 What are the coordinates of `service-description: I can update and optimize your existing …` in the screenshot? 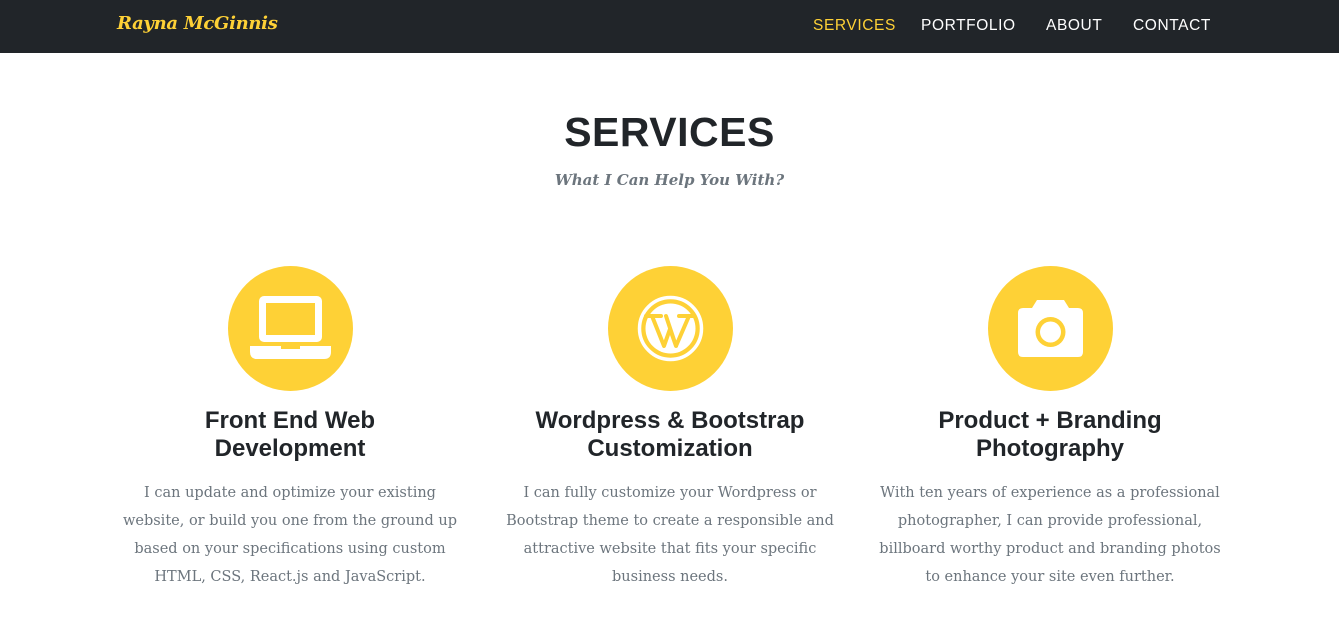 It's located at (290, 535).